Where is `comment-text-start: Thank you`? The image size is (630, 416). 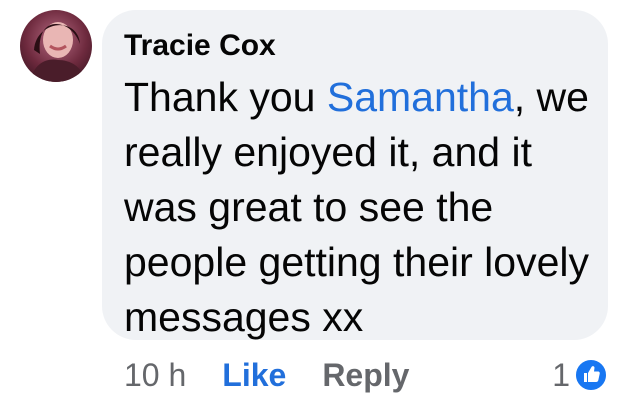
comment-text-start: Thank you is located at coordinates (225, 97).